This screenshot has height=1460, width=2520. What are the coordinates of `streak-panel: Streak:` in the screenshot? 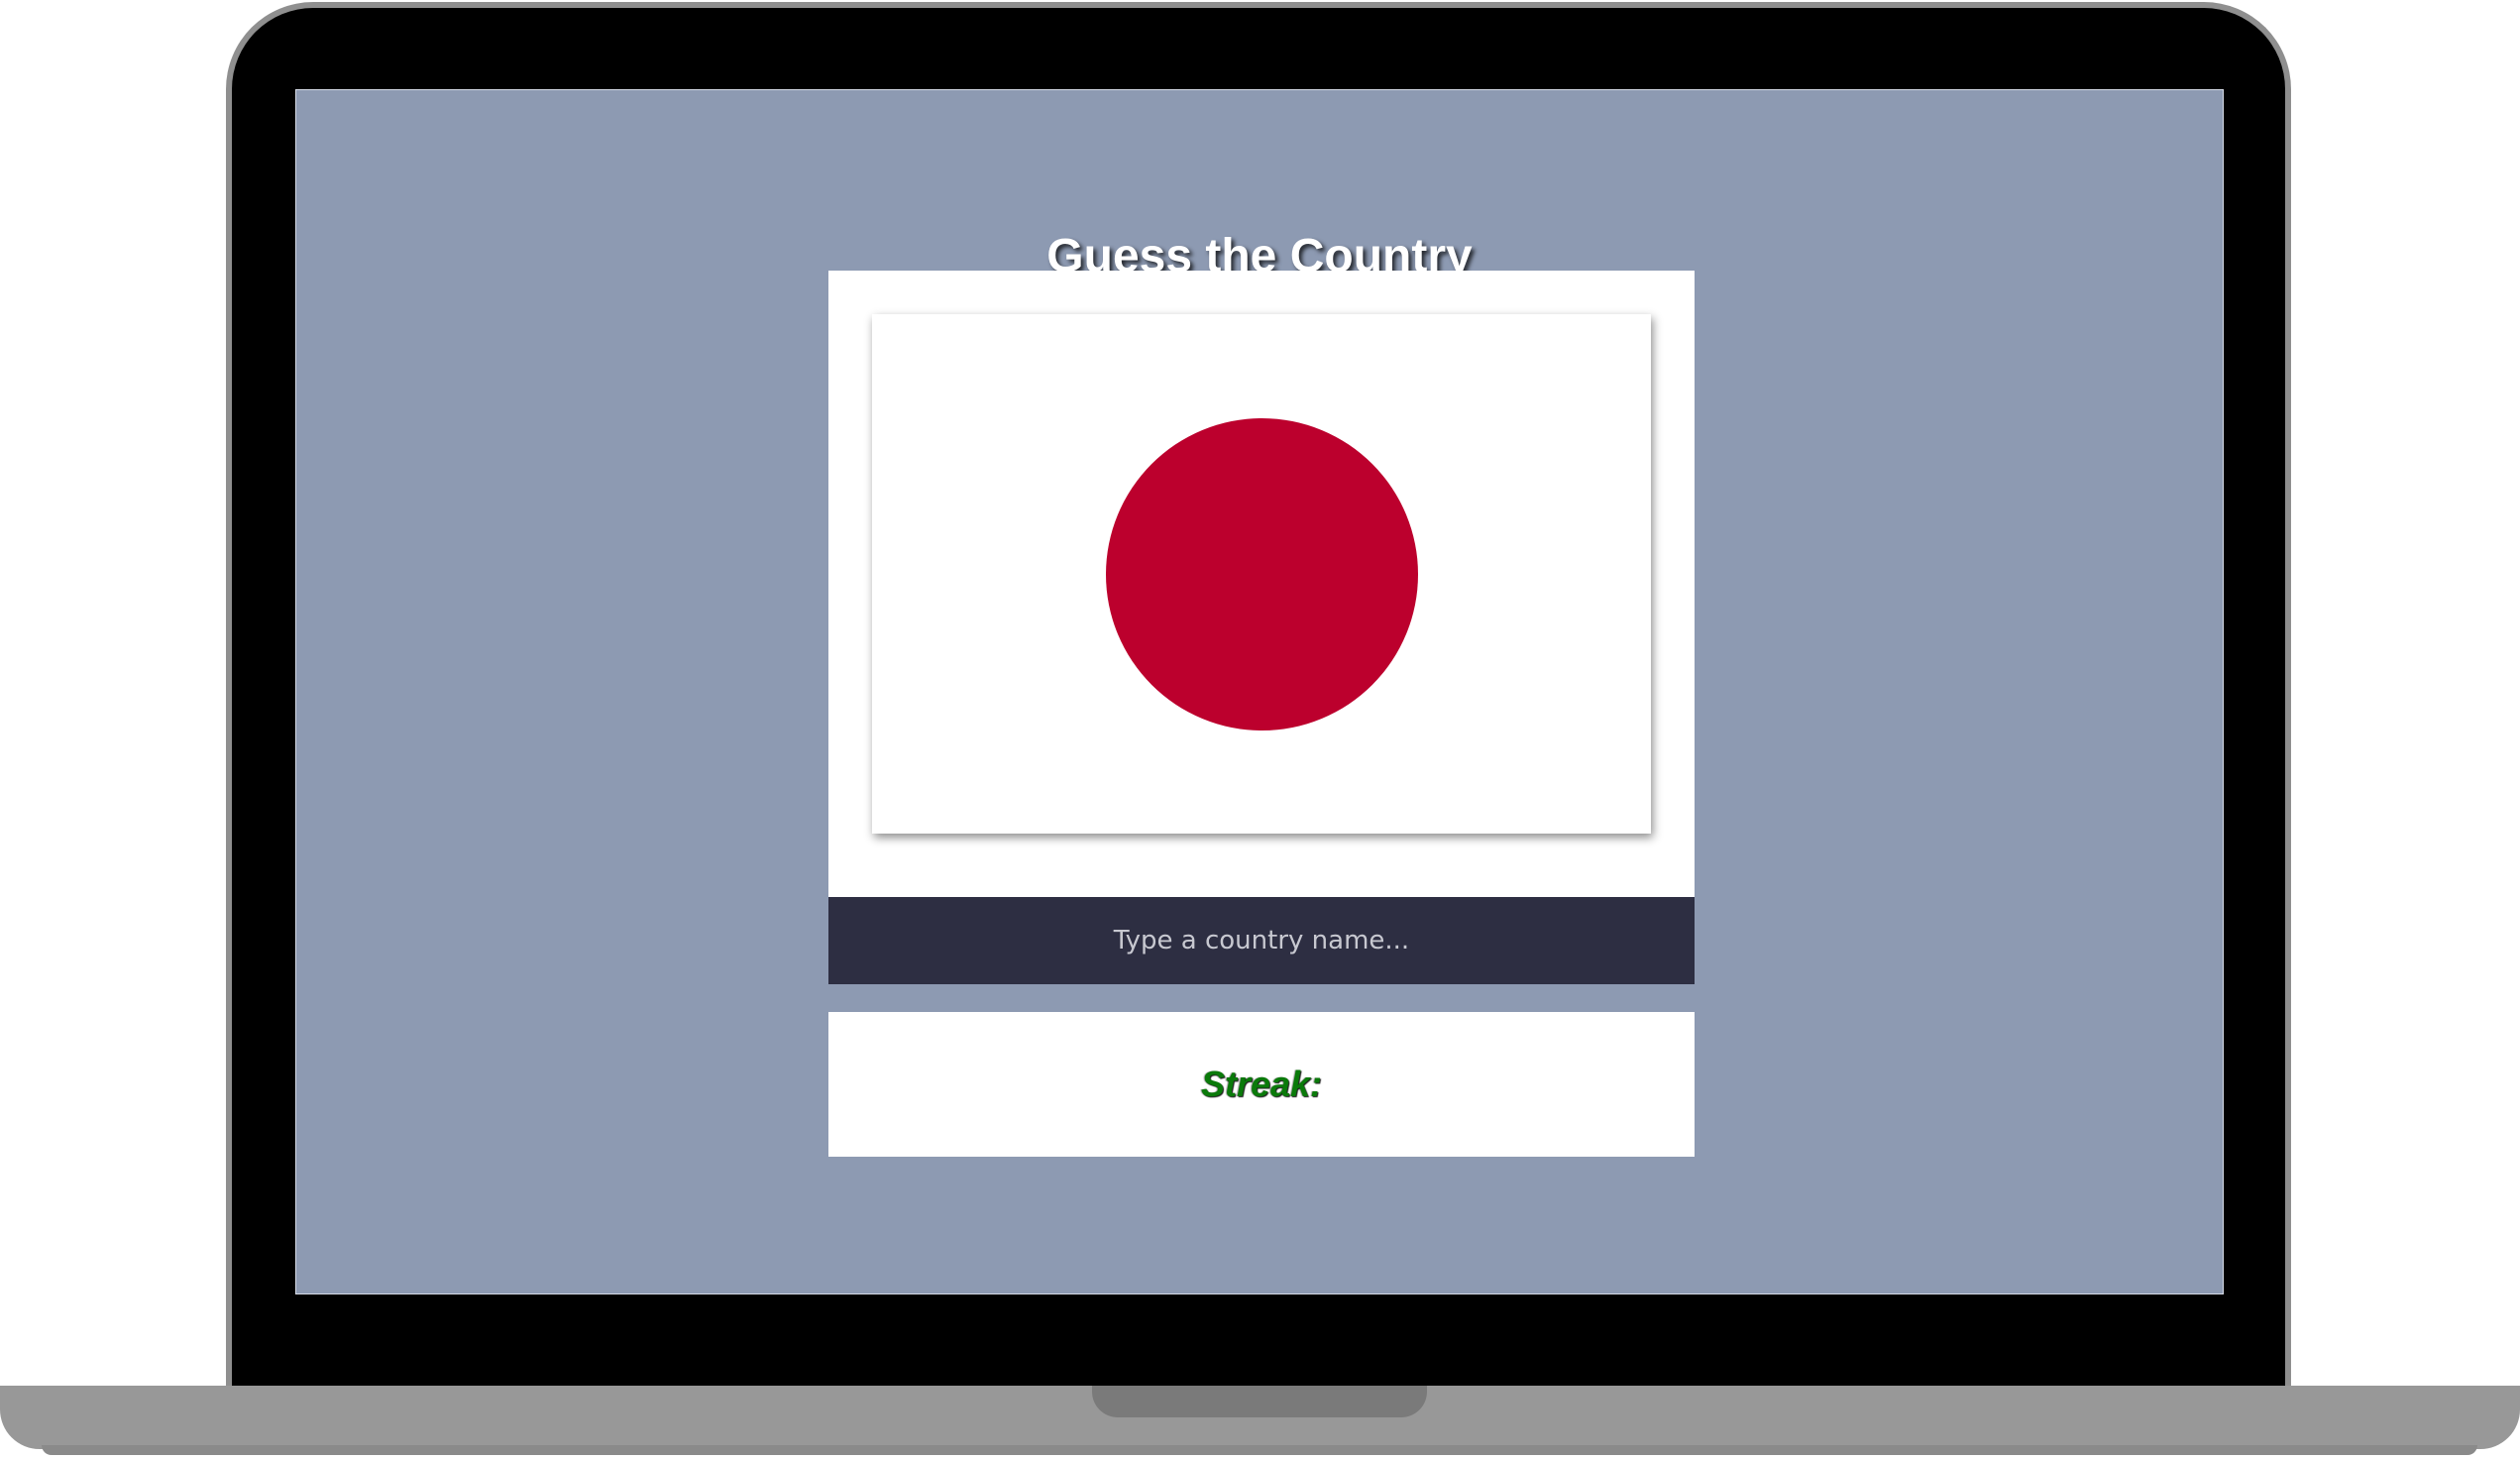 It's located at (1261, 1085).